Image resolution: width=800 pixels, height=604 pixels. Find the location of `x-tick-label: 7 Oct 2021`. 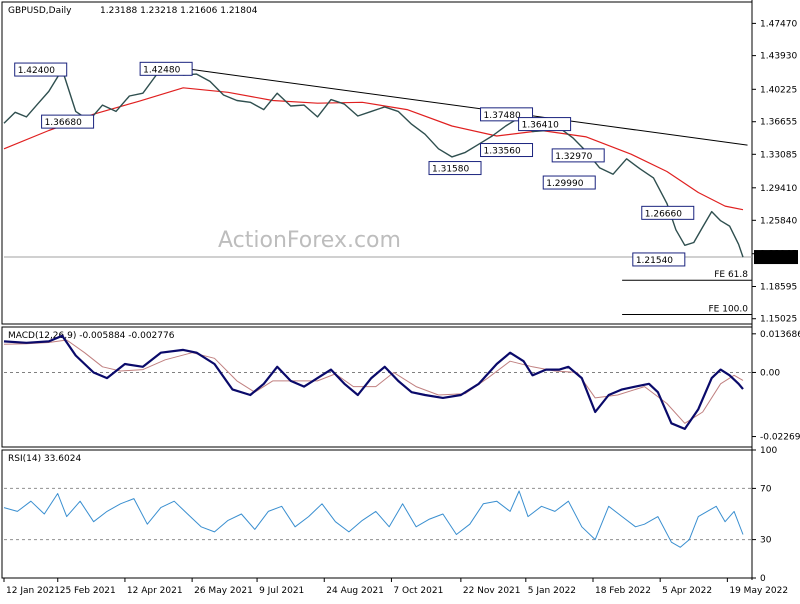

x-tick-label: 7 Oct 2021 is located at coordinates (418, 591).